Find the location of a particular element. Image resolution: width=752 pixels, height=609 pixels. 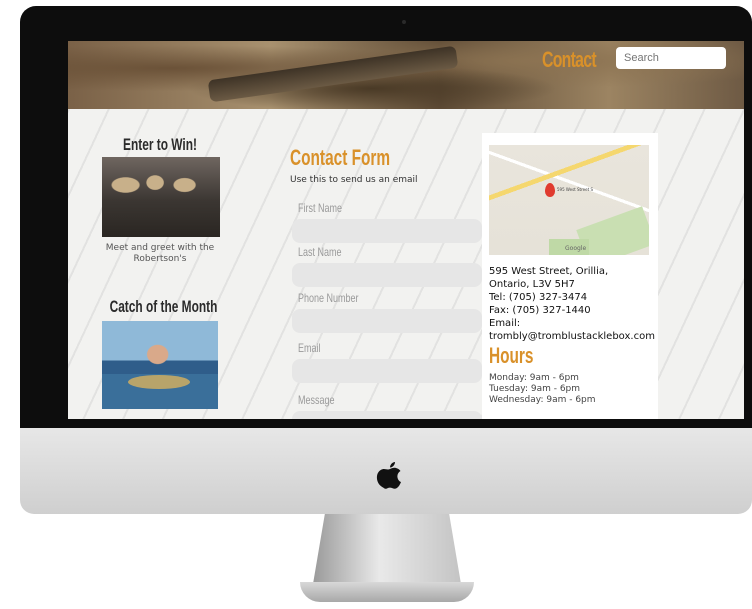

hours-tuesday: Tuesday: 9am - 6pm is located at coordinates (535, 389).